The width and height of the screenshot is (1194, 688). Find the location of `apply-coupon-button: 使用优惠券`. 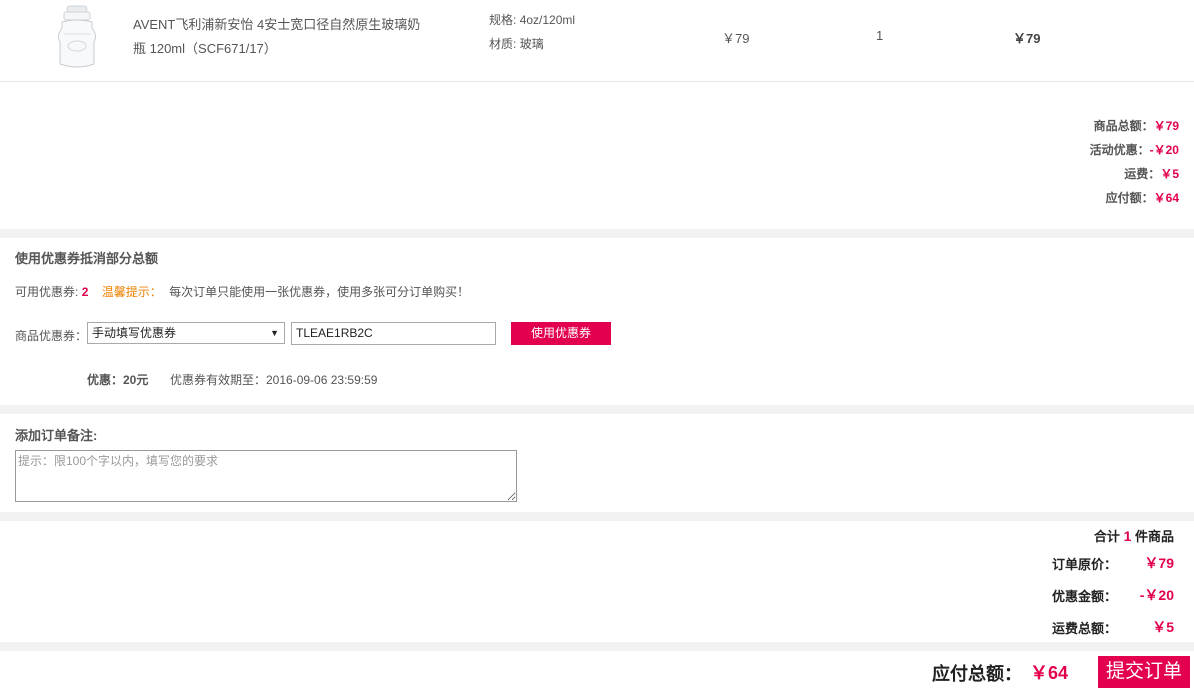

apply-coupon-button: 使用优惠券 is located at coordinates (561, 333).